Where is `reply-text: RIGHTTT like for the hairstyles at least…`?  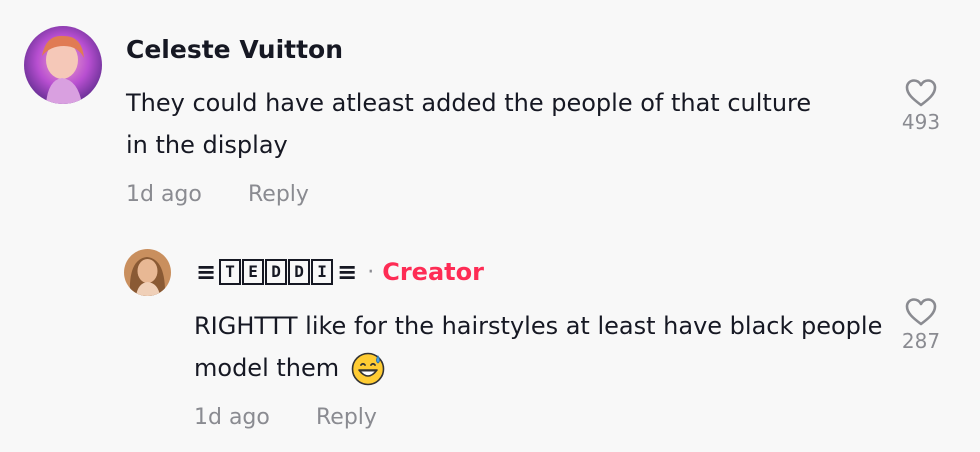 reply-text: RIGHTTT like for the hairstyles at least… is located at coordinates (544, 347).